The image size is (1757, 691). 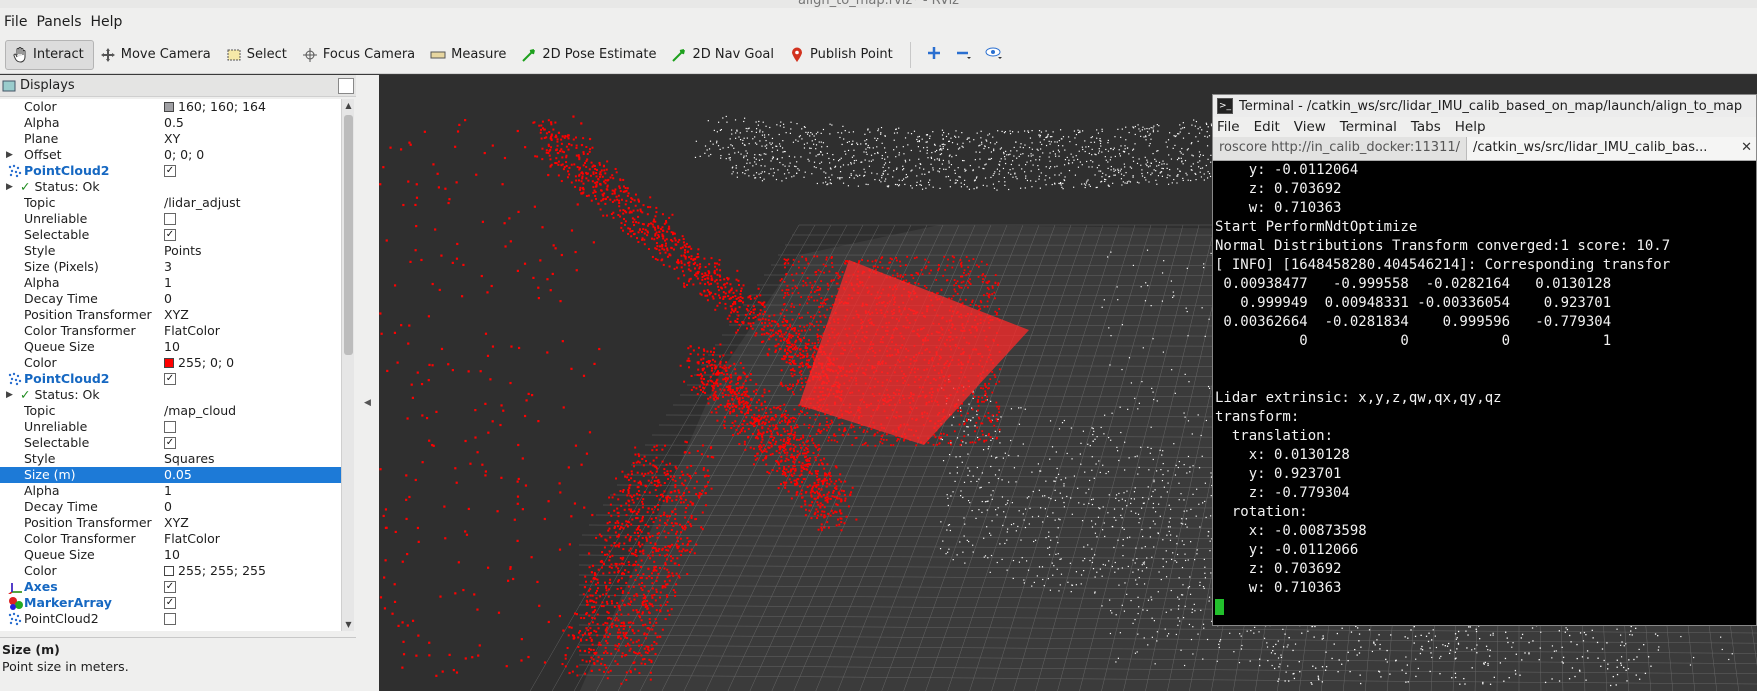 I want to click on property-value: FlatColor, so click(x=252, y=331).